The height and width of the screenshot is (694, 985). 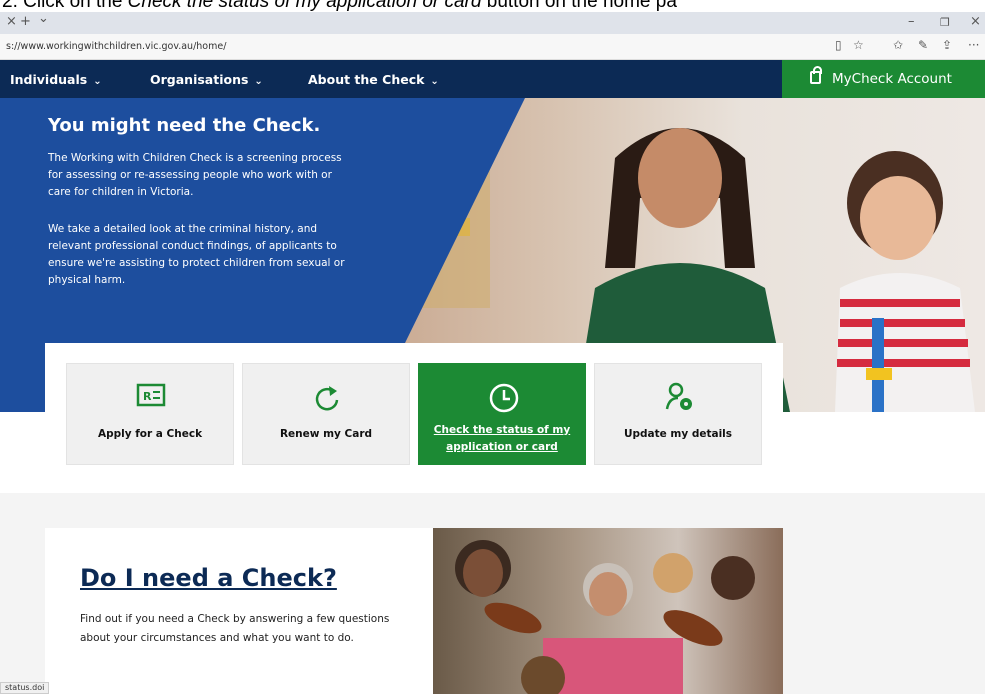 I want to click on tab-close-icon: ×, so click(x=11, y=21).